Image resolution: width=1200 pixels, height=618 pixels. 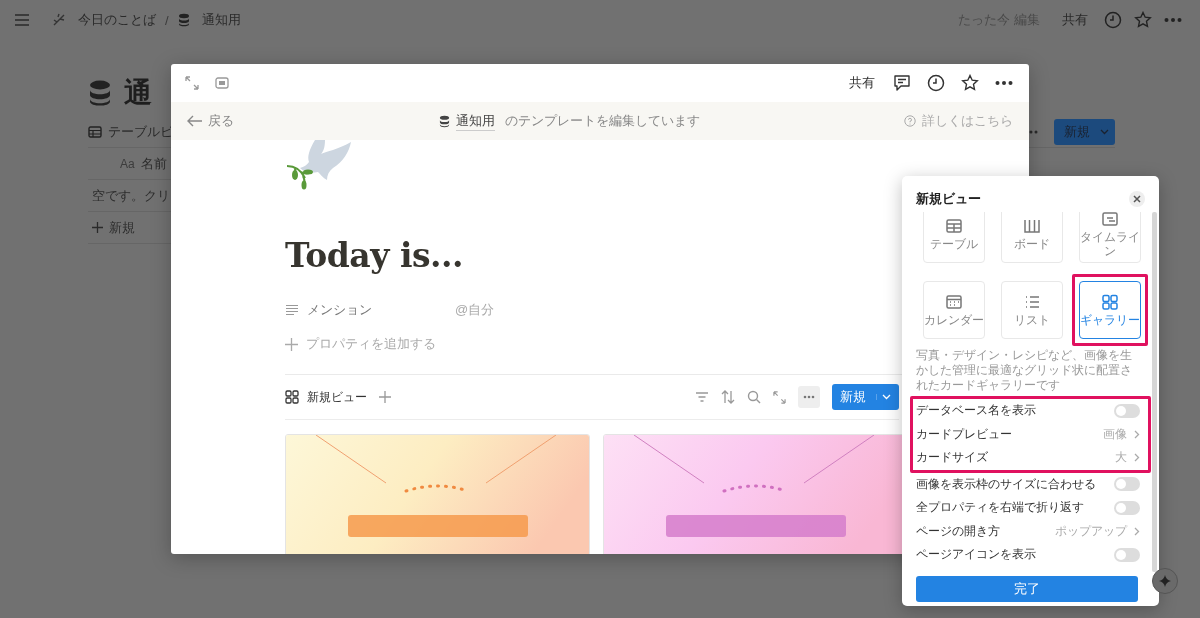 I want to click on panel-title: 新規ビュー, so click(x=949, y=199).